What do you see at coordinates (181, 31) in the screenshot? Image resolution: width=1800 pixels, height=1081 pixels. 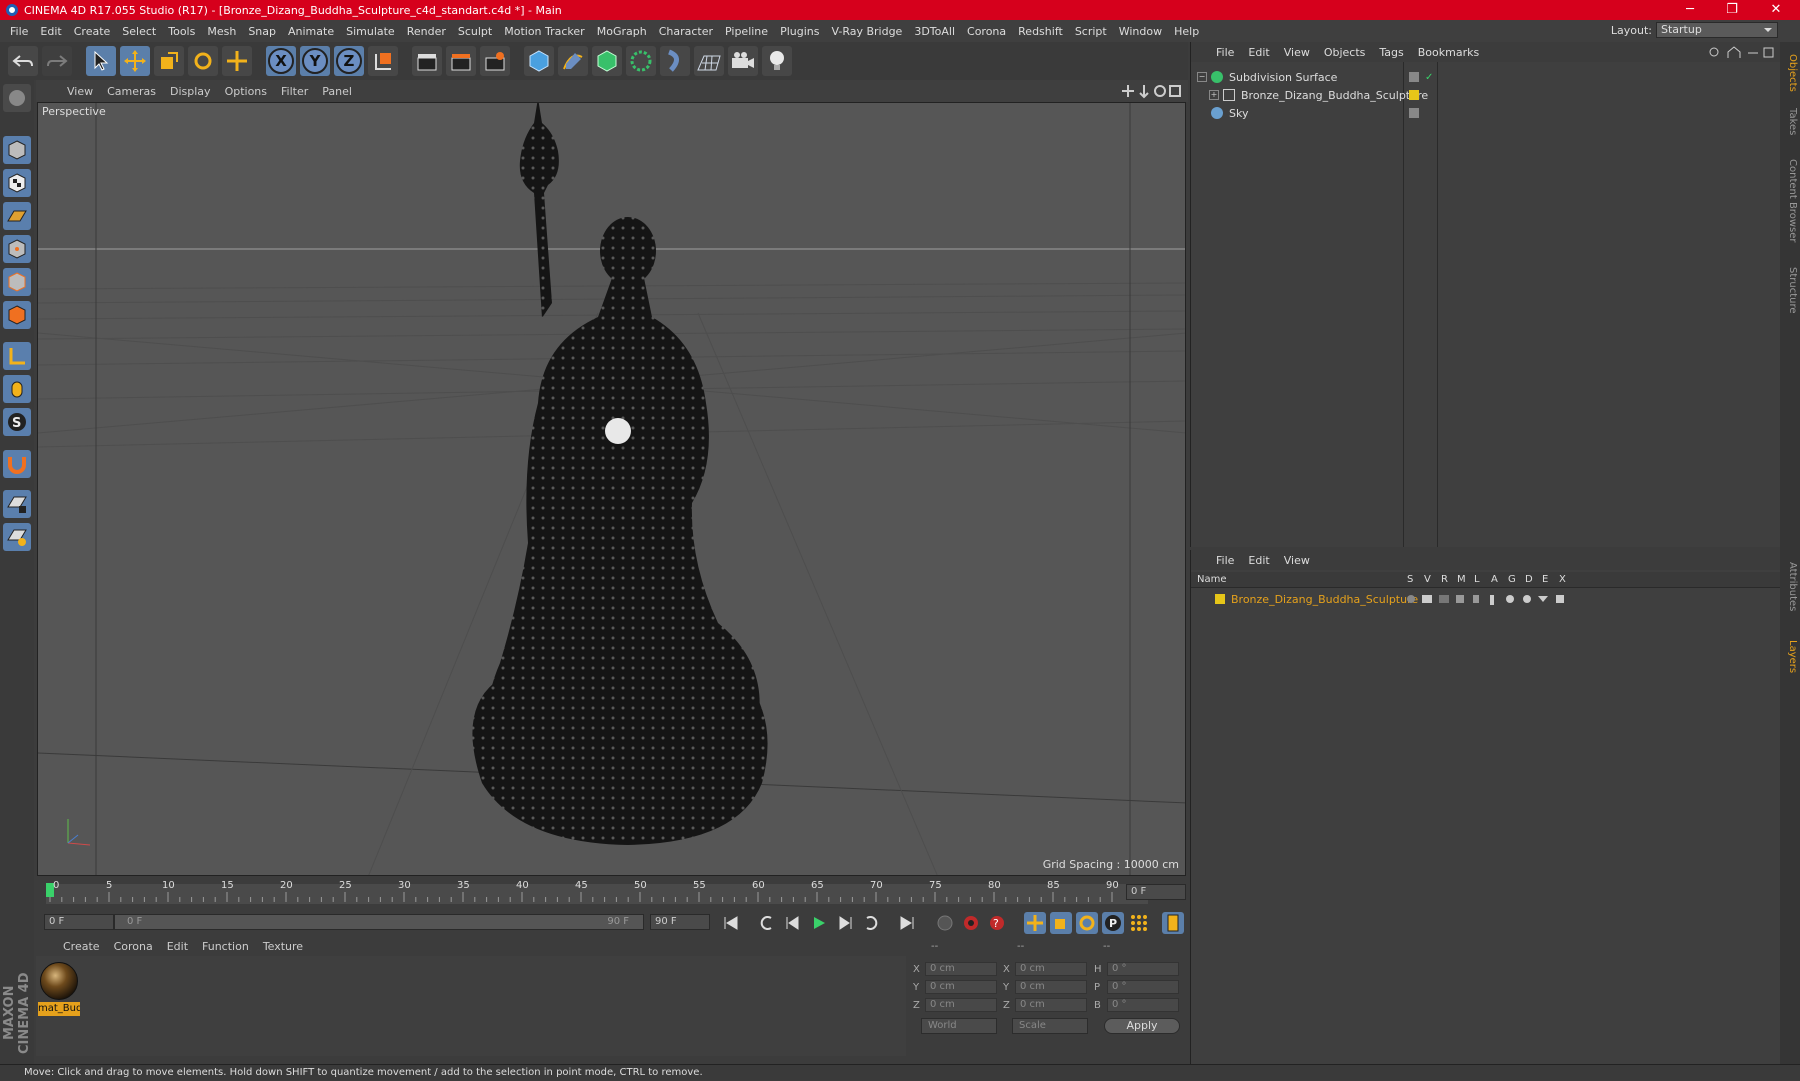 I see `menu-tools: Tools` at bounding box center [181, 31].